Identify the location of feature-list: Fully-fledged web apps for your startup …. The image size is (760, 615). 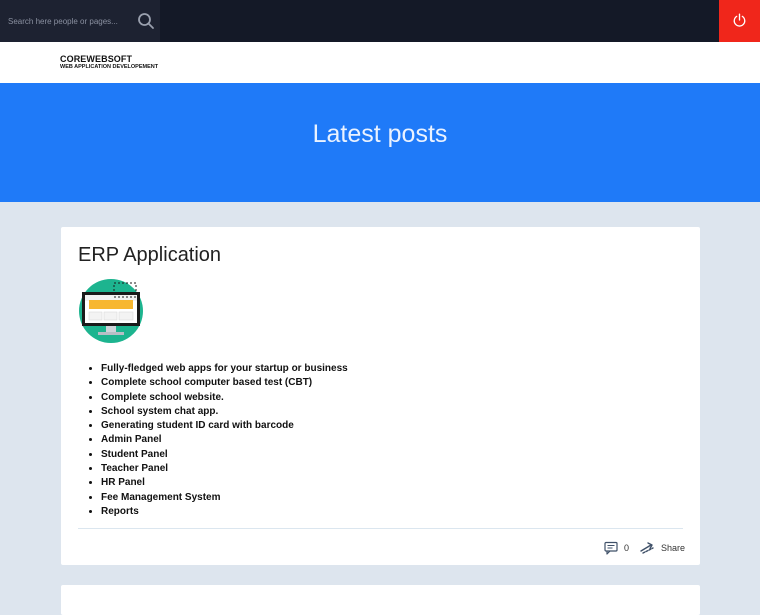
(213, 440).